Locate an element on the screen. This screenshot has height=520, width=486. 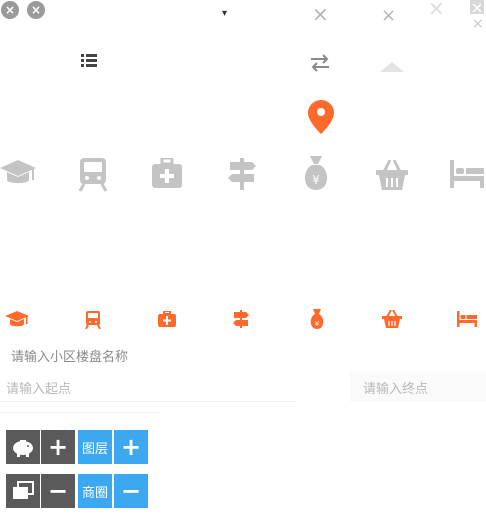
windows-icon is located at coordinates (23, 490).